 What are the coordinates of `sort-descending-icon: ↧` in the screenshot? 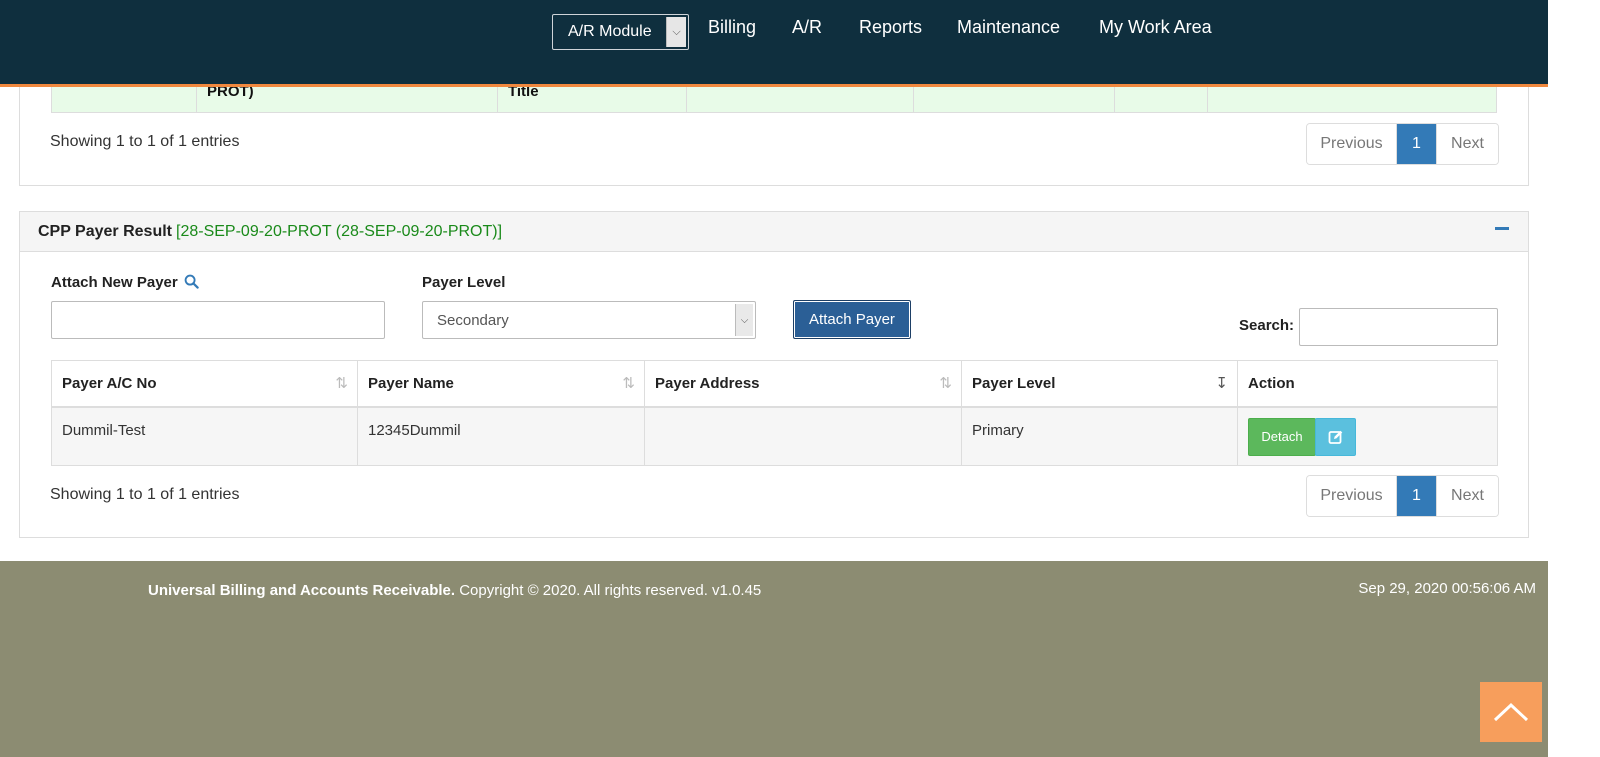 It's located at (1221, 383).